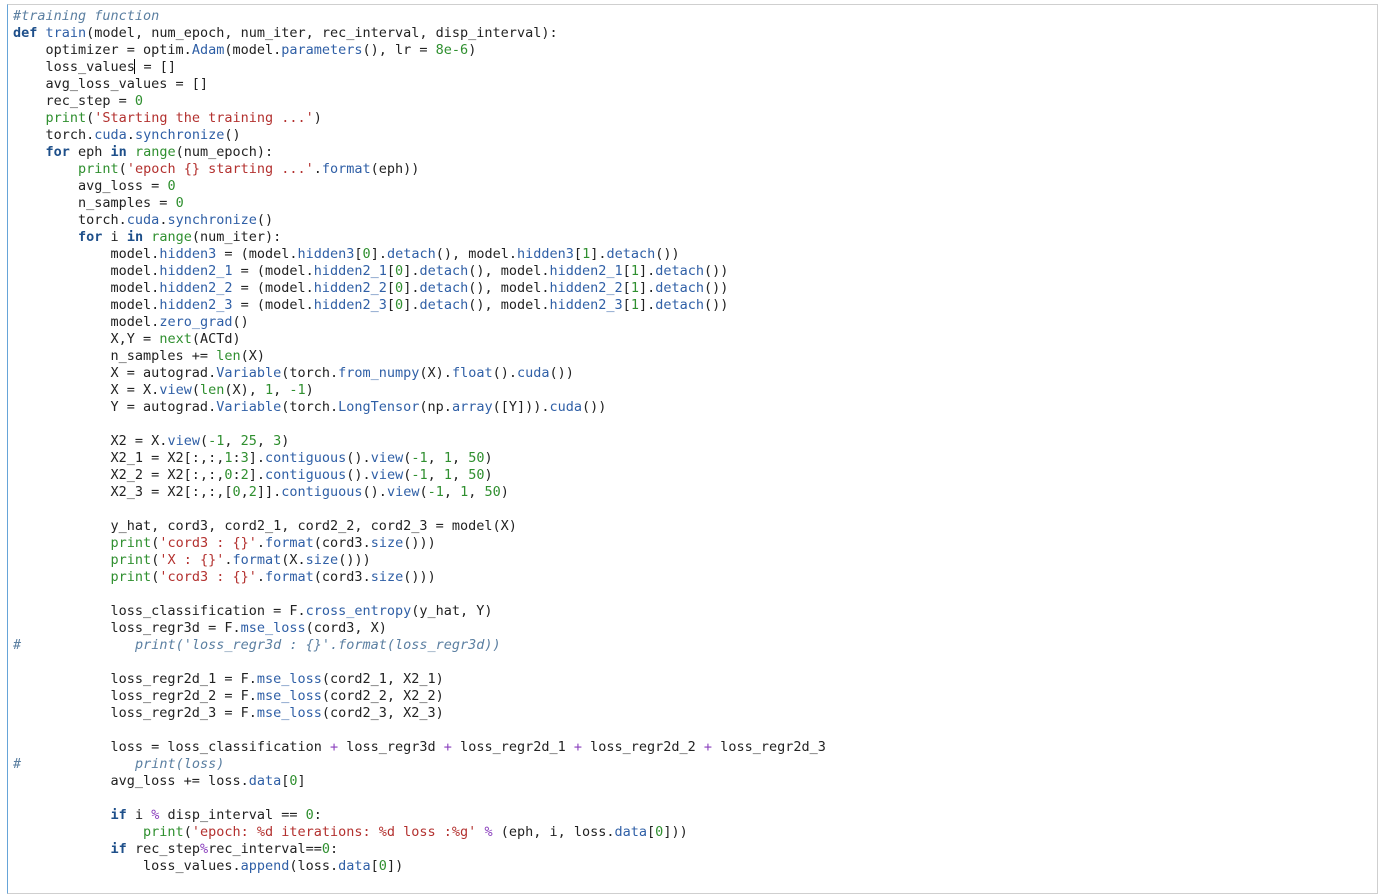 This screenshot has height=894, width=1382. I want to click on code-line: avg_loss_values = [], so click(695, 84).